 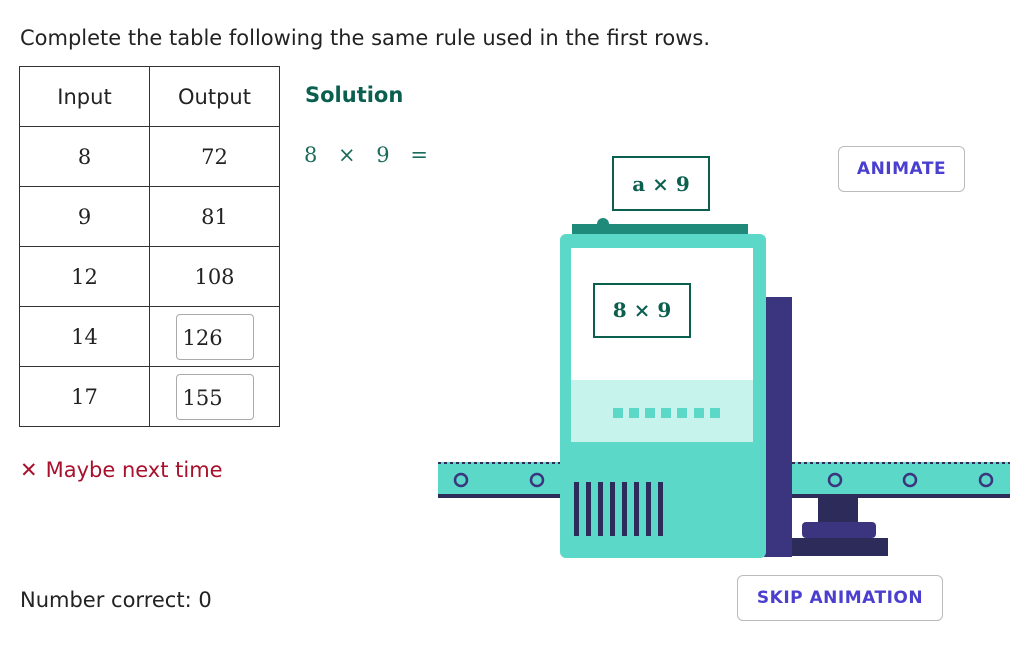 I want to click on solution-title: Solution, so click(x=354, y=95).